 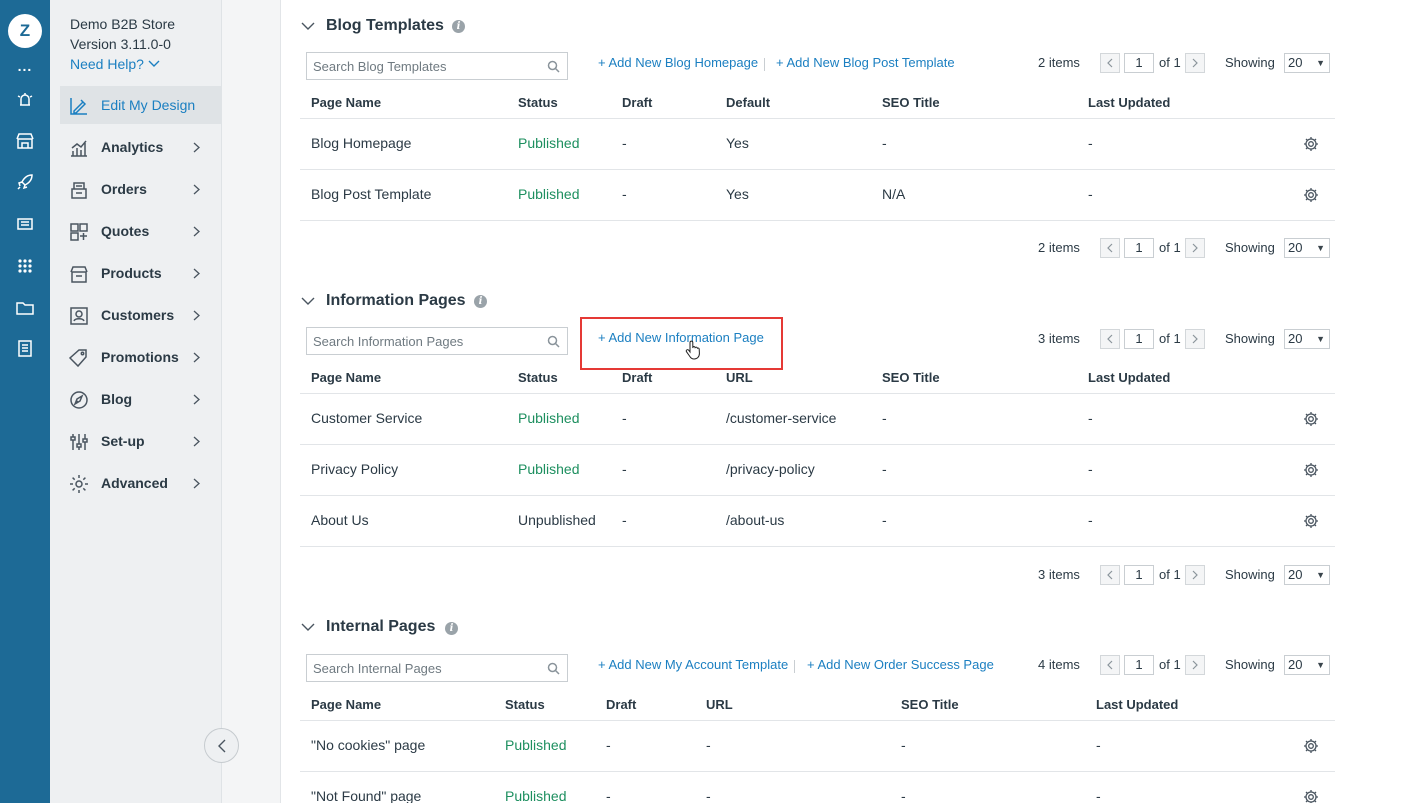 What do you see at coordinates (123, 441) in the screenshot?
I see `sidebar-item-label: Set-up` at bounding box center [123, 441].